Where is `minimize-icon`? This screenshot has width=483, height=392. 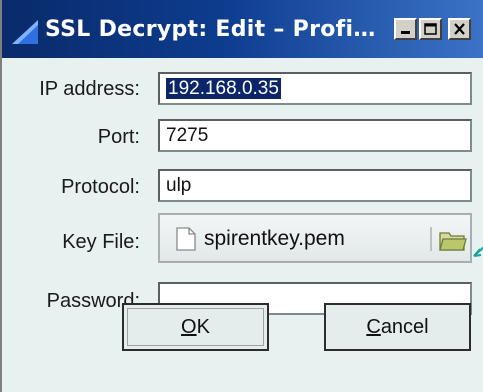 minimize-icon is located at coordinates (405, 32).